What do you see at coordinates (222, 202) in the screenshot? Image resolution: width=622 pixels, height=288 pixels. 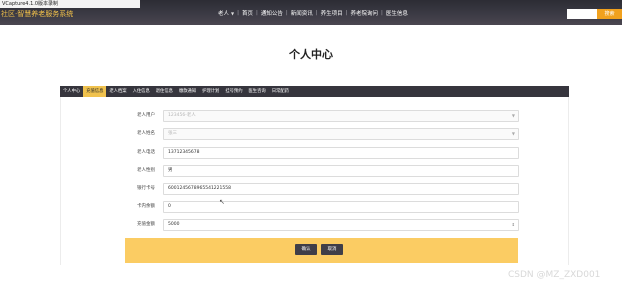 I see `mouse-cursor-icon: ↖` at bounding box center [222, 202].